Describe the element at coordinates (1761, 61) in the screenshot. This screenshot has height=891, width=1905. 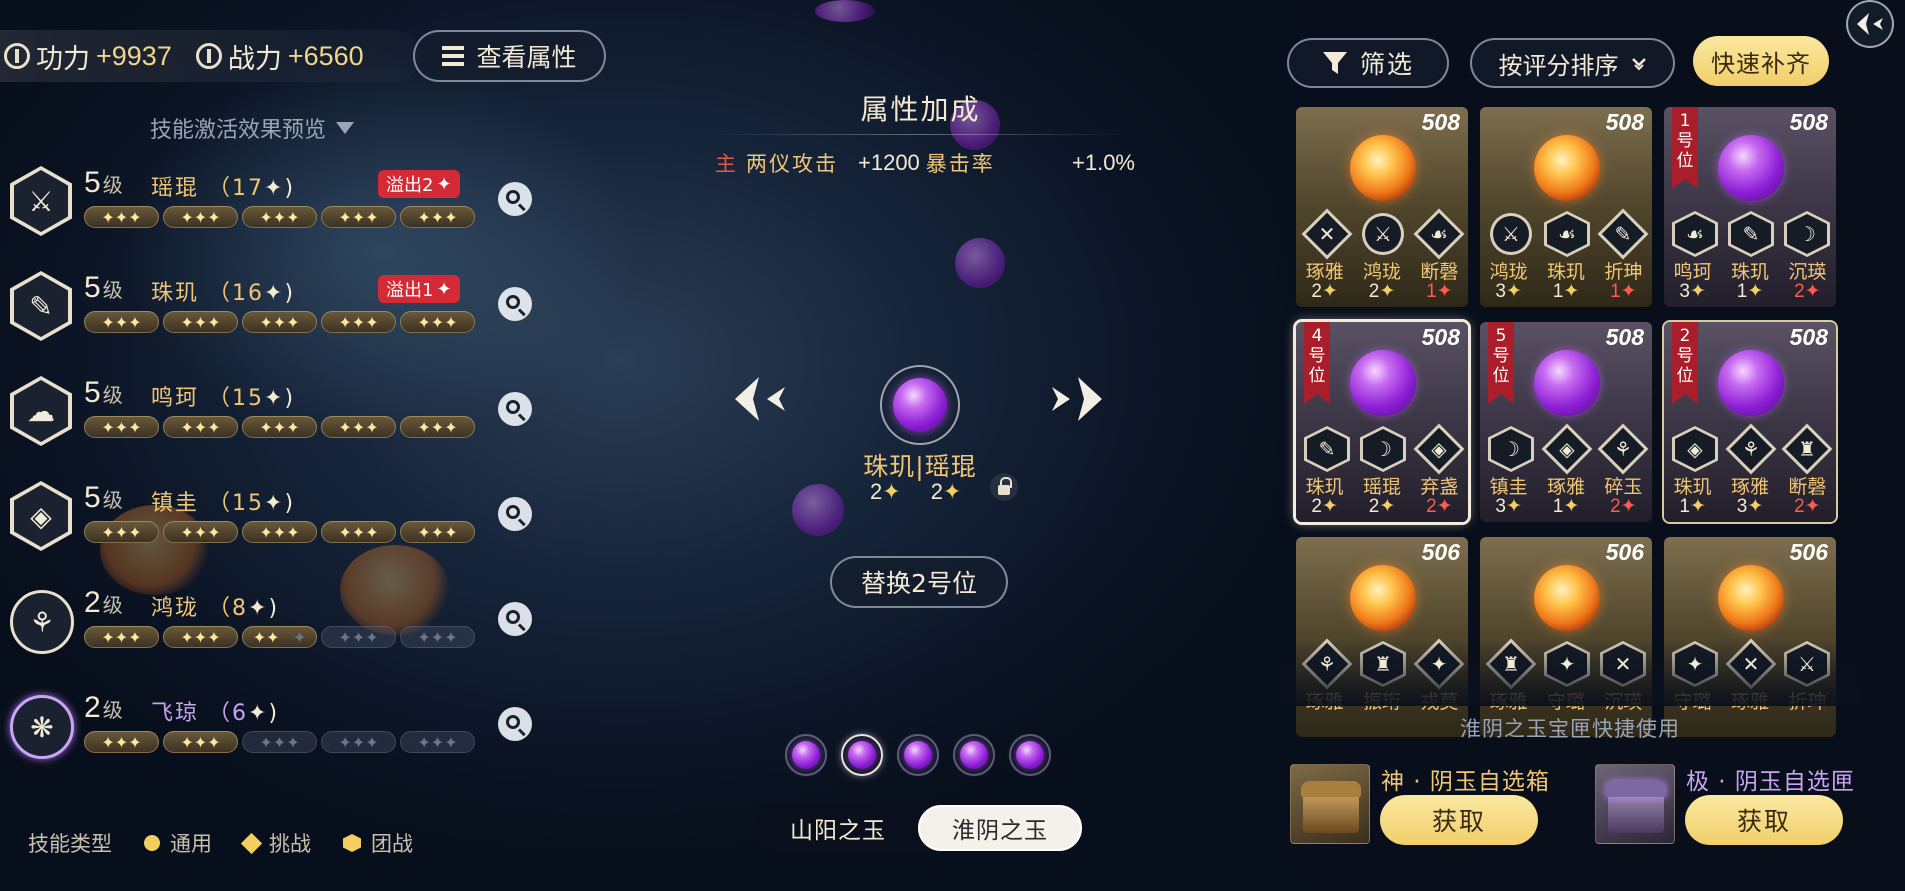
I see `quick-fill-button: 快速补齐` at that location.